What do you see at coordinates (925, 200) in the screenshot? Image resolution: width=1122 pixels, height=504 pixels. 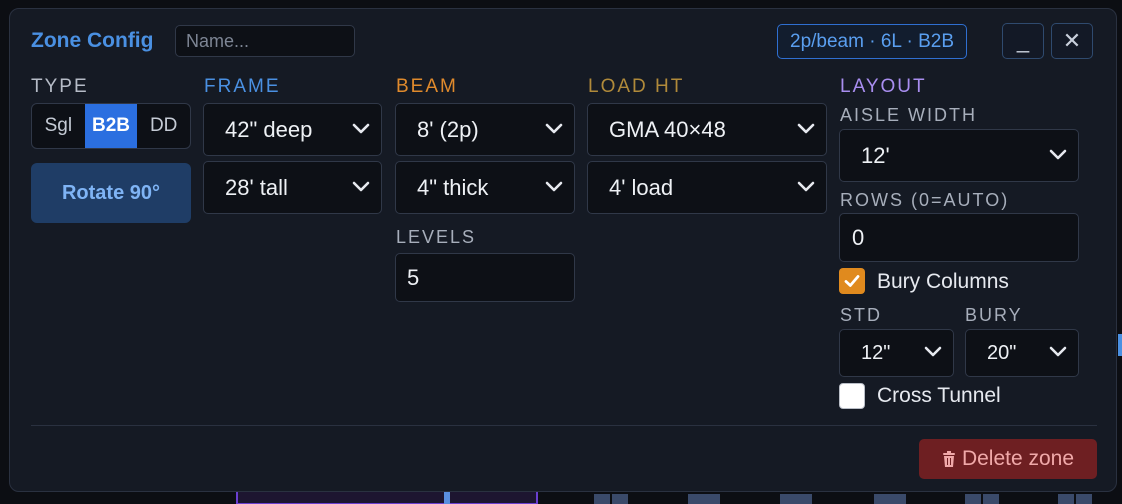 I see `rows-label: ROWS (0=AUTO)` at bounding box center [925, 200].